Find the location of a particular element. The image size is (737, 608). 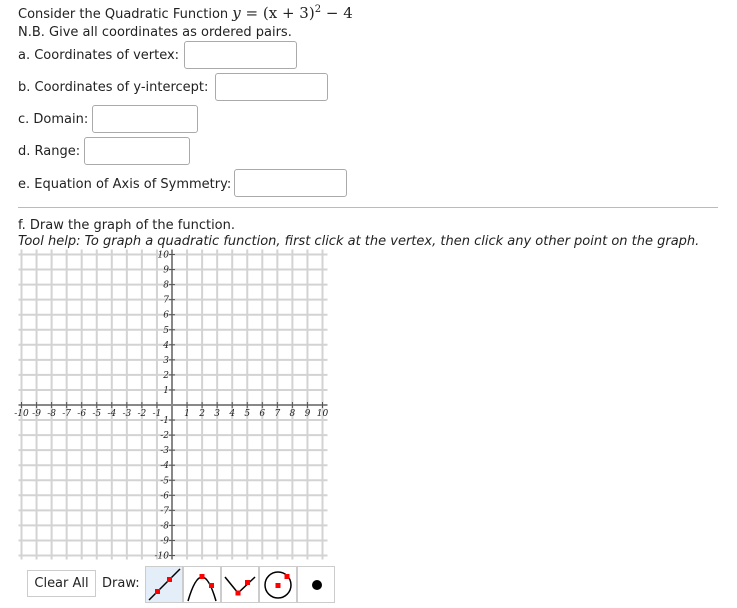

y-tick-label: 9 is located at coordinates (166, 271).